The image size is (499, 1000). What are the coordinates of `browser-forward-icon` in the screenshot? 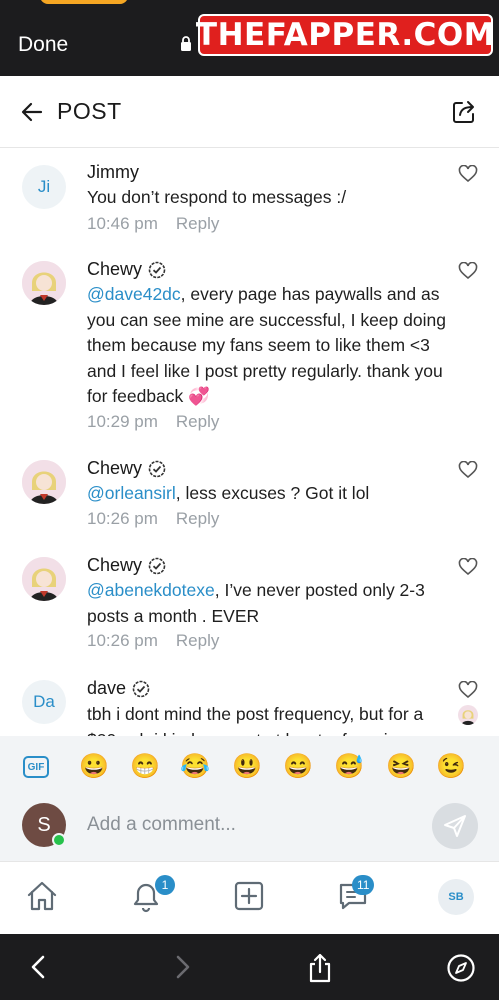 It's located at (182, 967).